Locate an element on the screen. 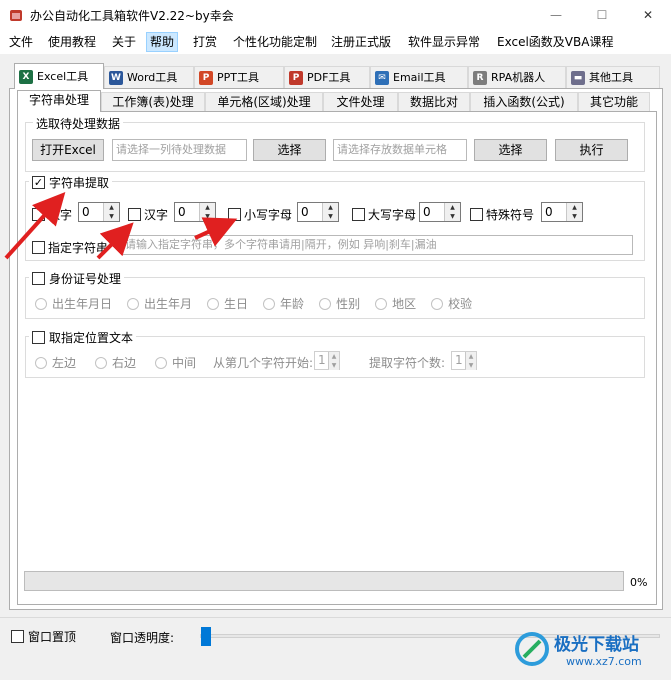 This screenshot has width=671, height=680. start-position-label: 从第几个字符开始: is located at coordinates (263, 363).